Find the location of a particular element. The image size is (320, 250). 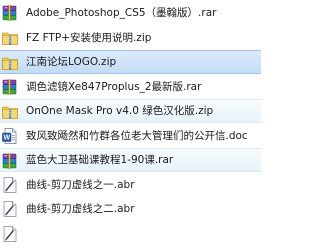

file-list-item: 调色滤镜Xe847Proplus_2最新版.rar is located at coordinates (130, 87).